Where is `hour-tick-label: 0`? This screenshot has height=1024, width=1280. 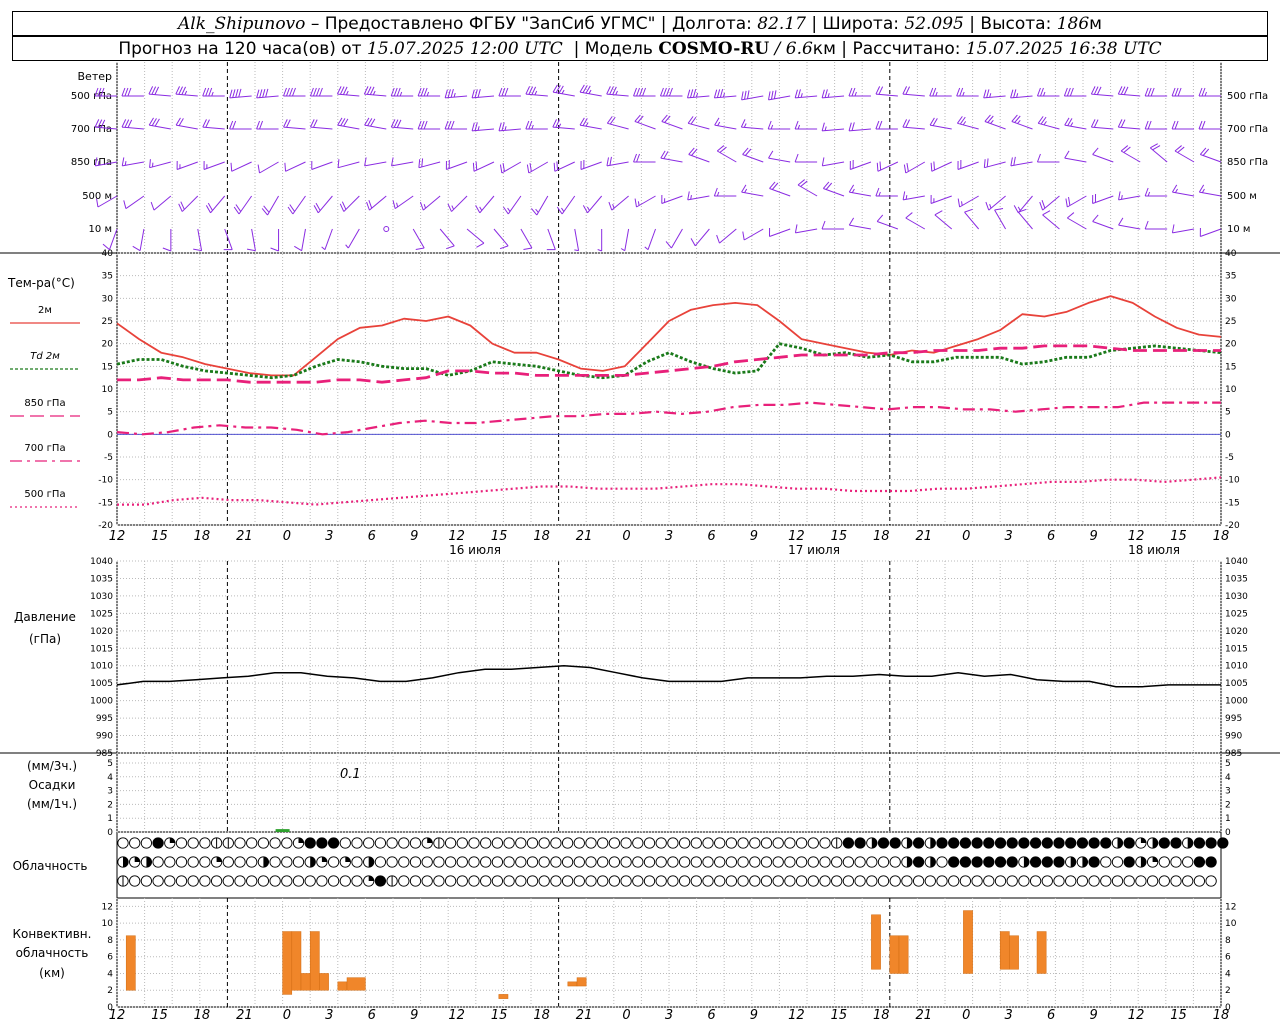 hour-tick-label: 0 is located at coordinates (287, 536).